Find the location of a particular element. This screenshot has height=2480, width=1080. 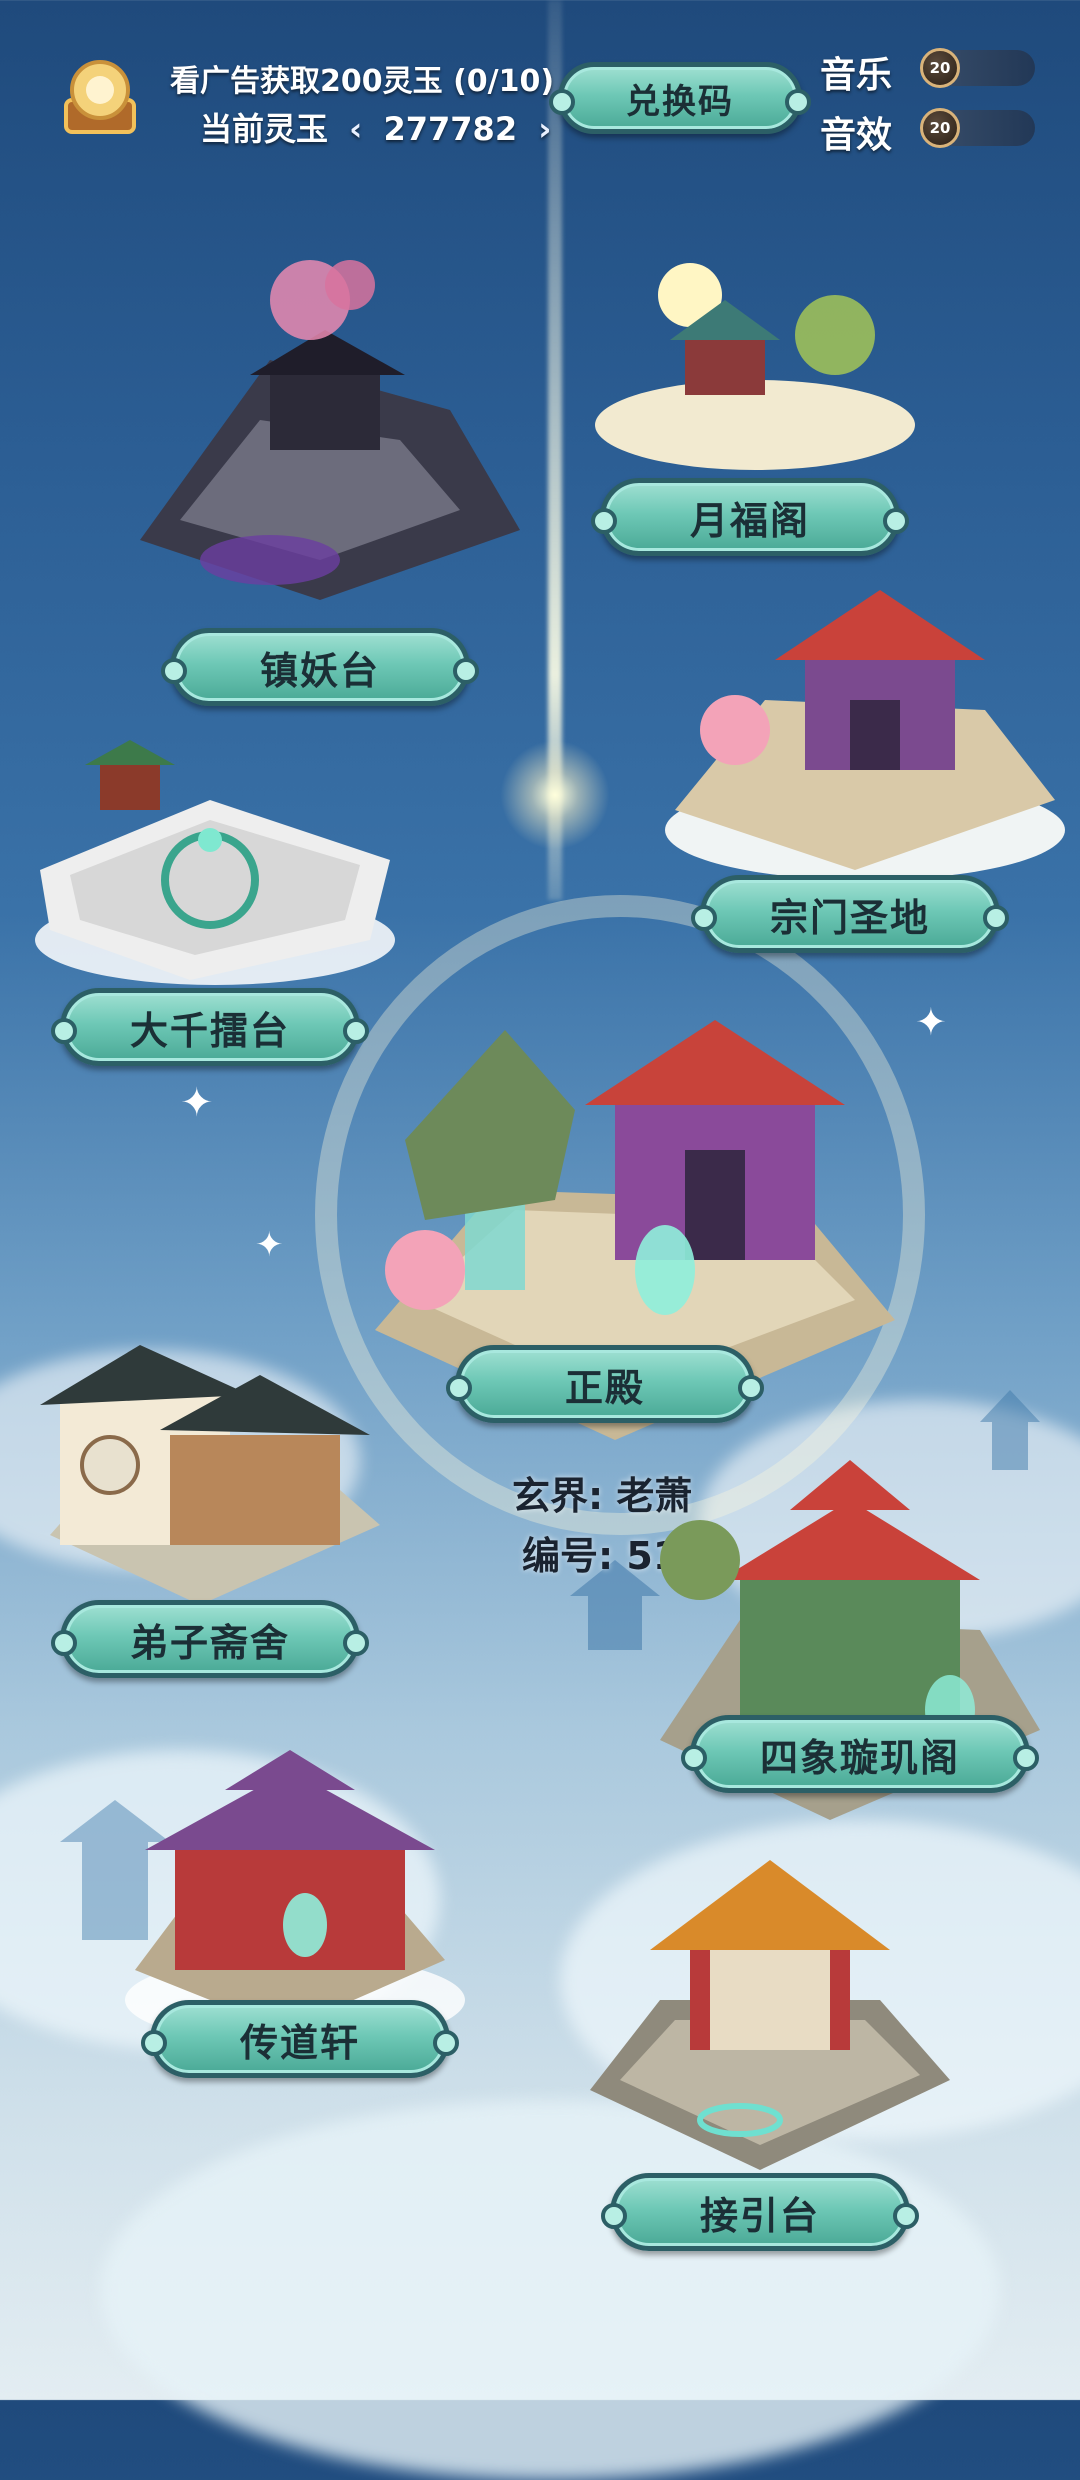

zhenyao-button: 镇妖台 is located at coordinates (320, 667).